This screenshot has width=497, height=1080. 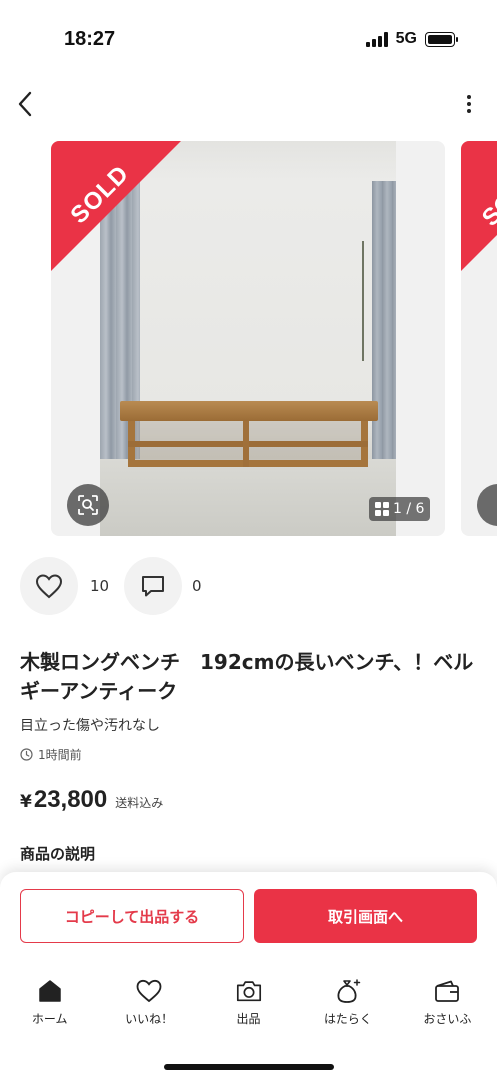 I want to click on tab-label: おさいふ, so click(x=447, y=1019).